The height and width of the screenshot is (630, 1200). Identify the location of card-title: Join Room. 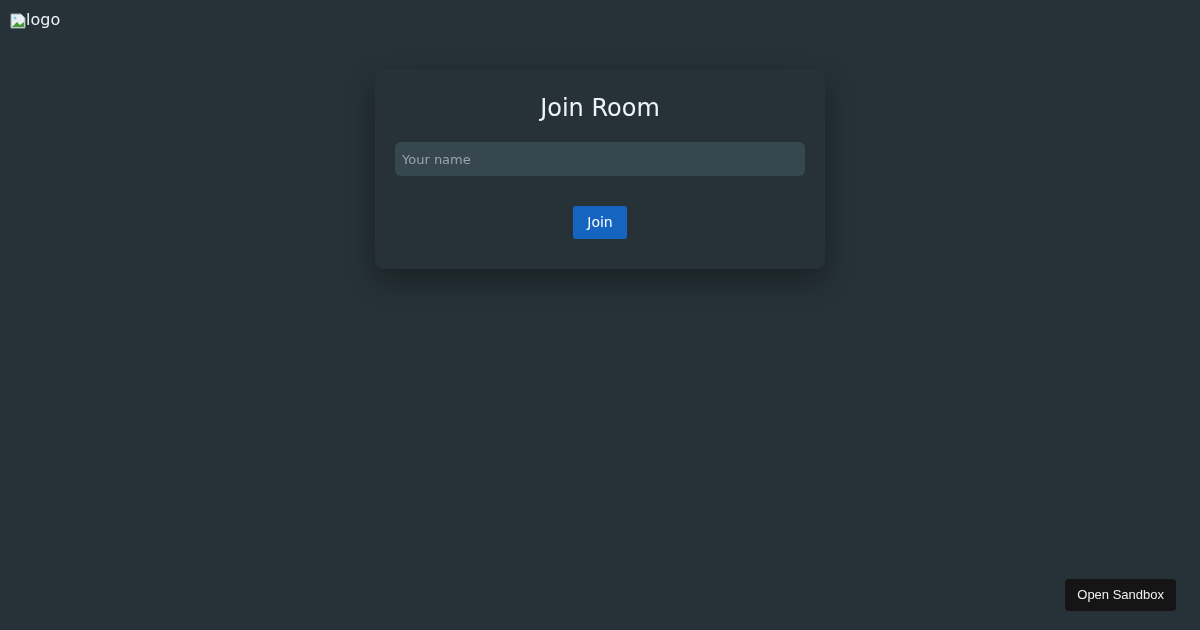
(600, 108).